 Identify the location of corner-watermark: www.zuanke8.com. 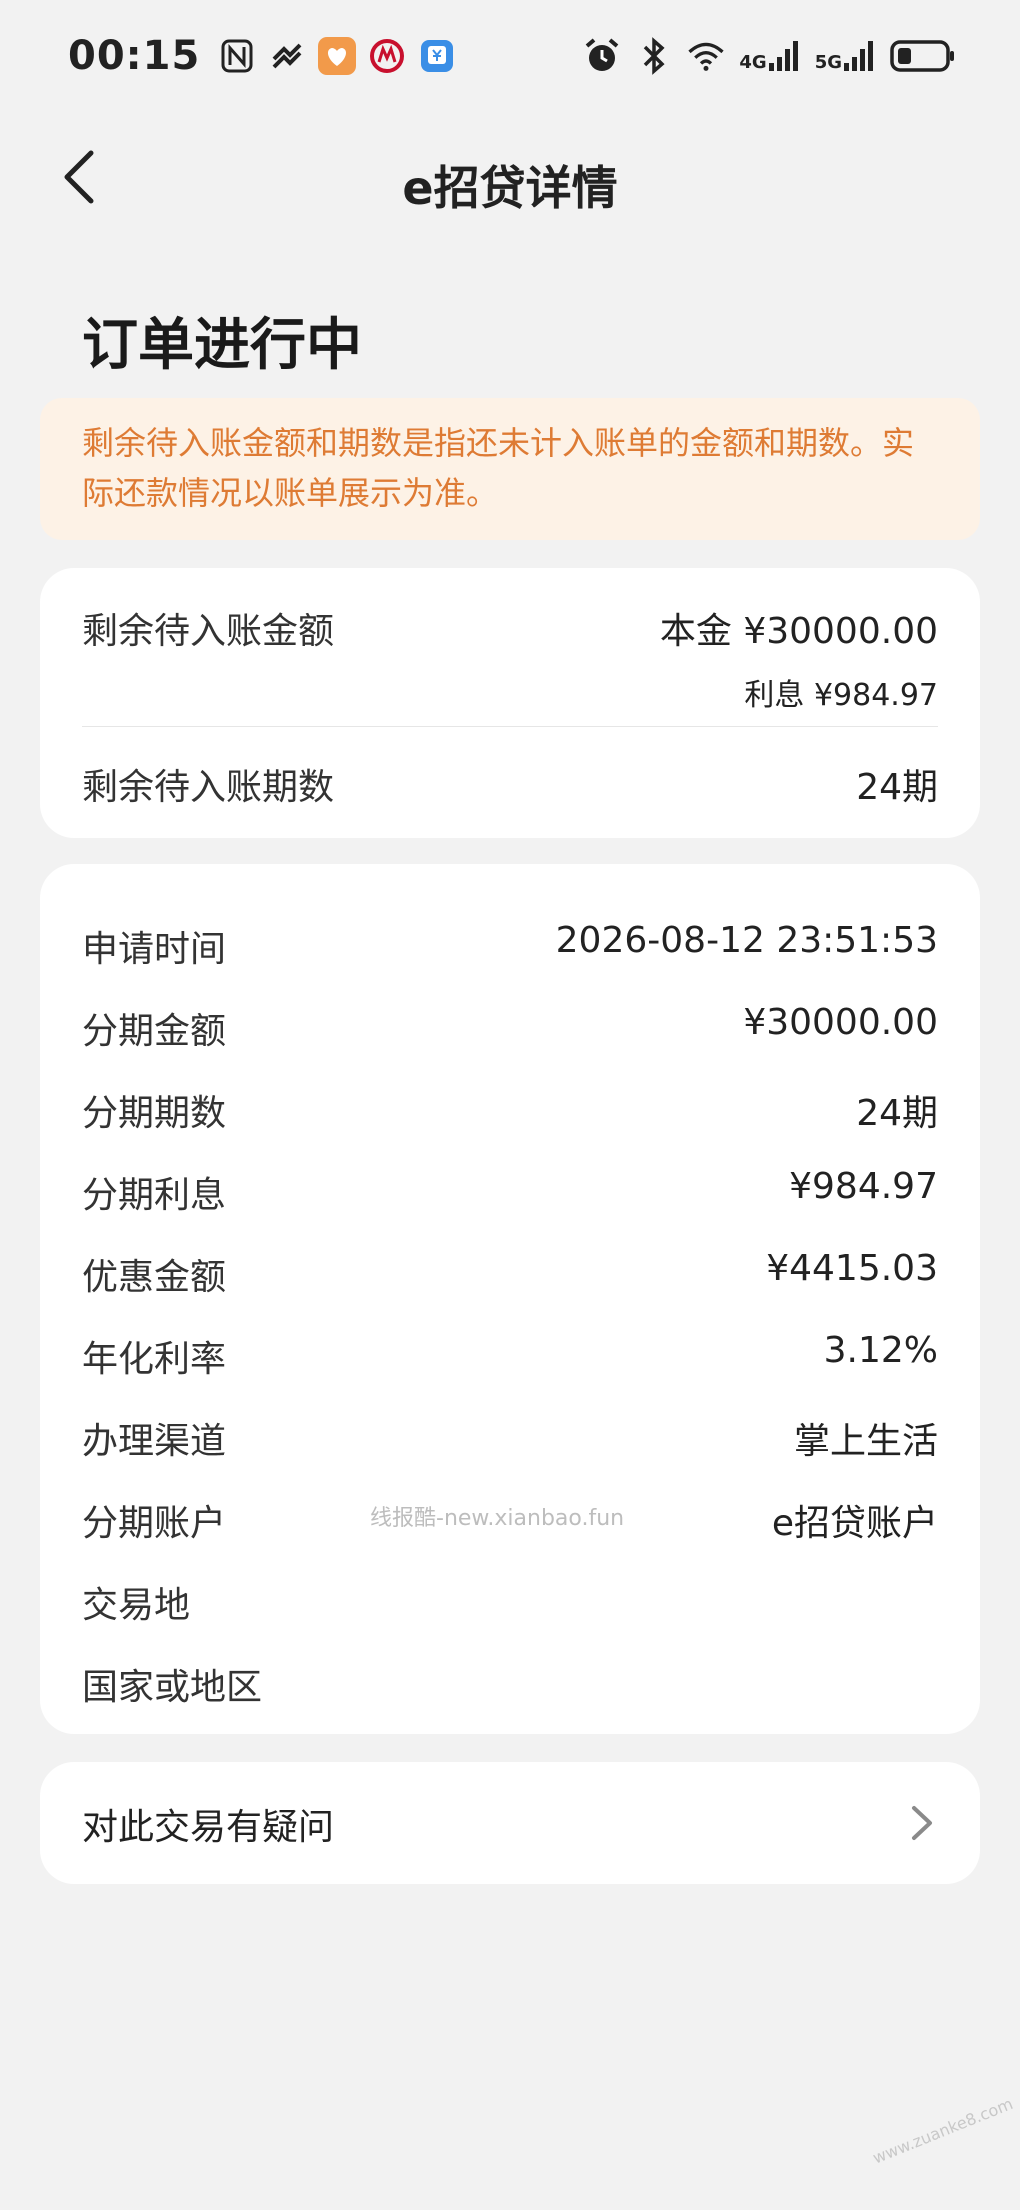
(943, 2131).